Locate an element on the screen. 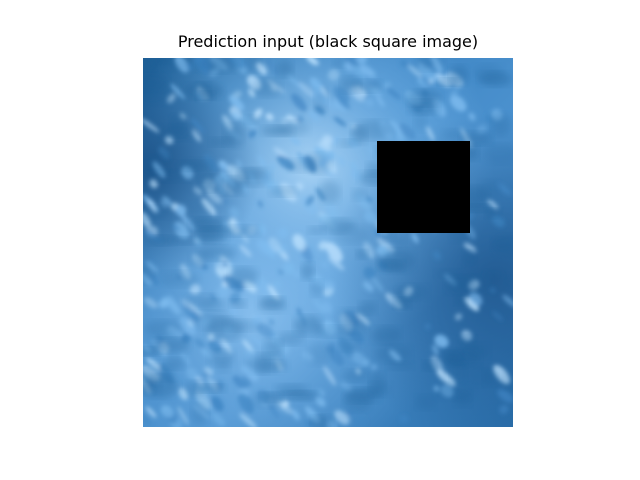 Image resolution: width=640 pixels, height=480 pixels. black-mask-square is located at coordinates (423, 187).